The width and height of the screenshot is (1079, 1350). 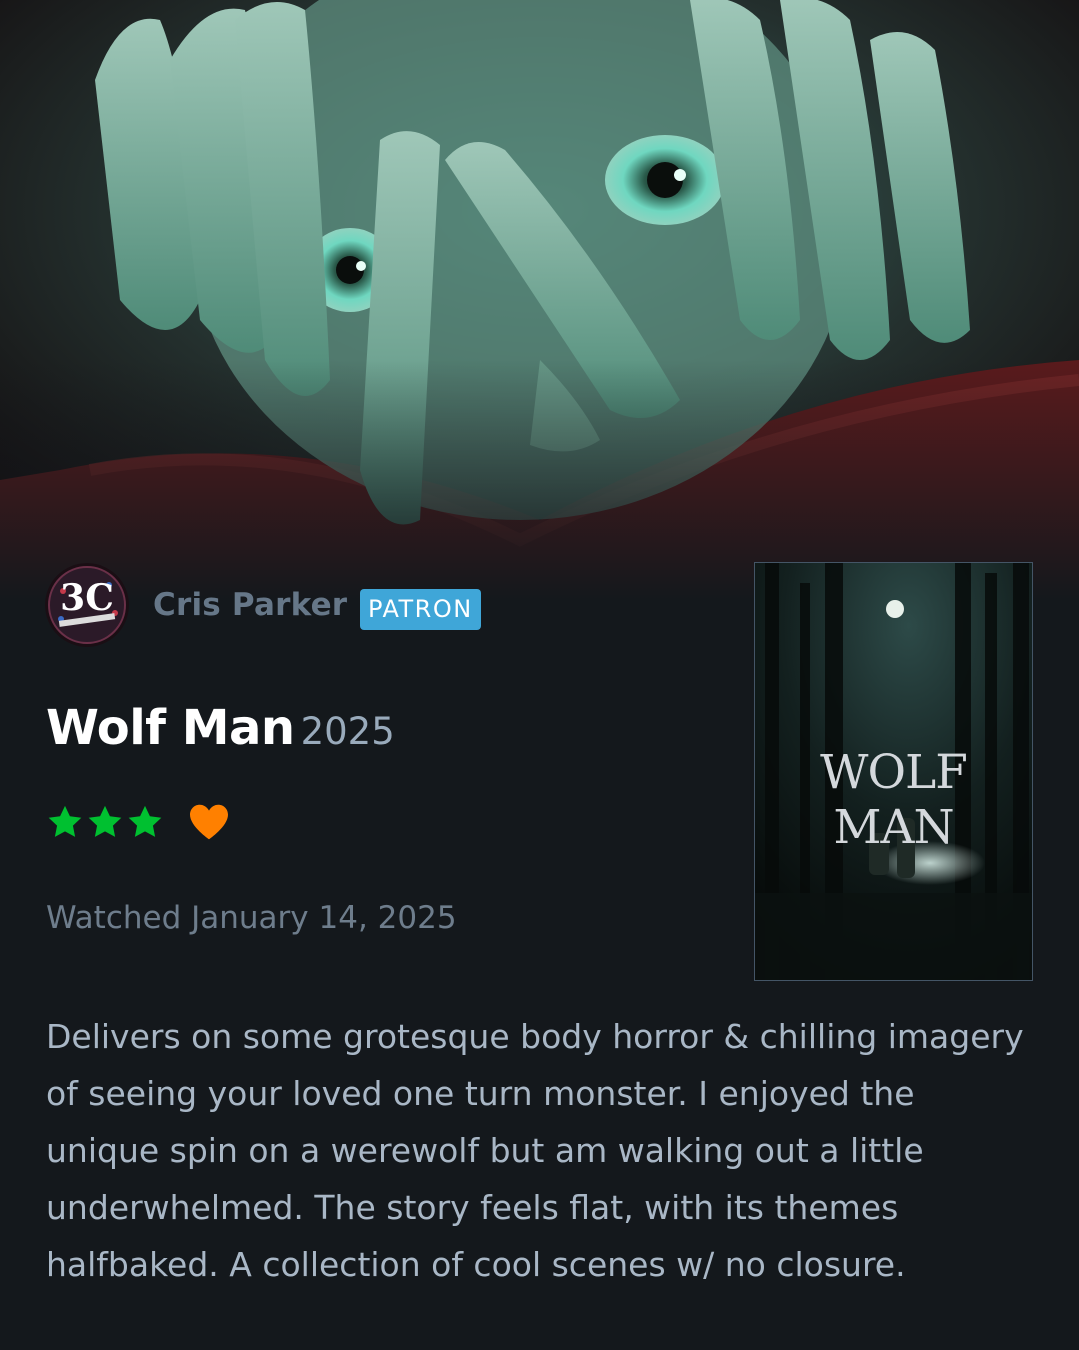 I want to click on username: Cris Parker, so click(x=250, y=605).